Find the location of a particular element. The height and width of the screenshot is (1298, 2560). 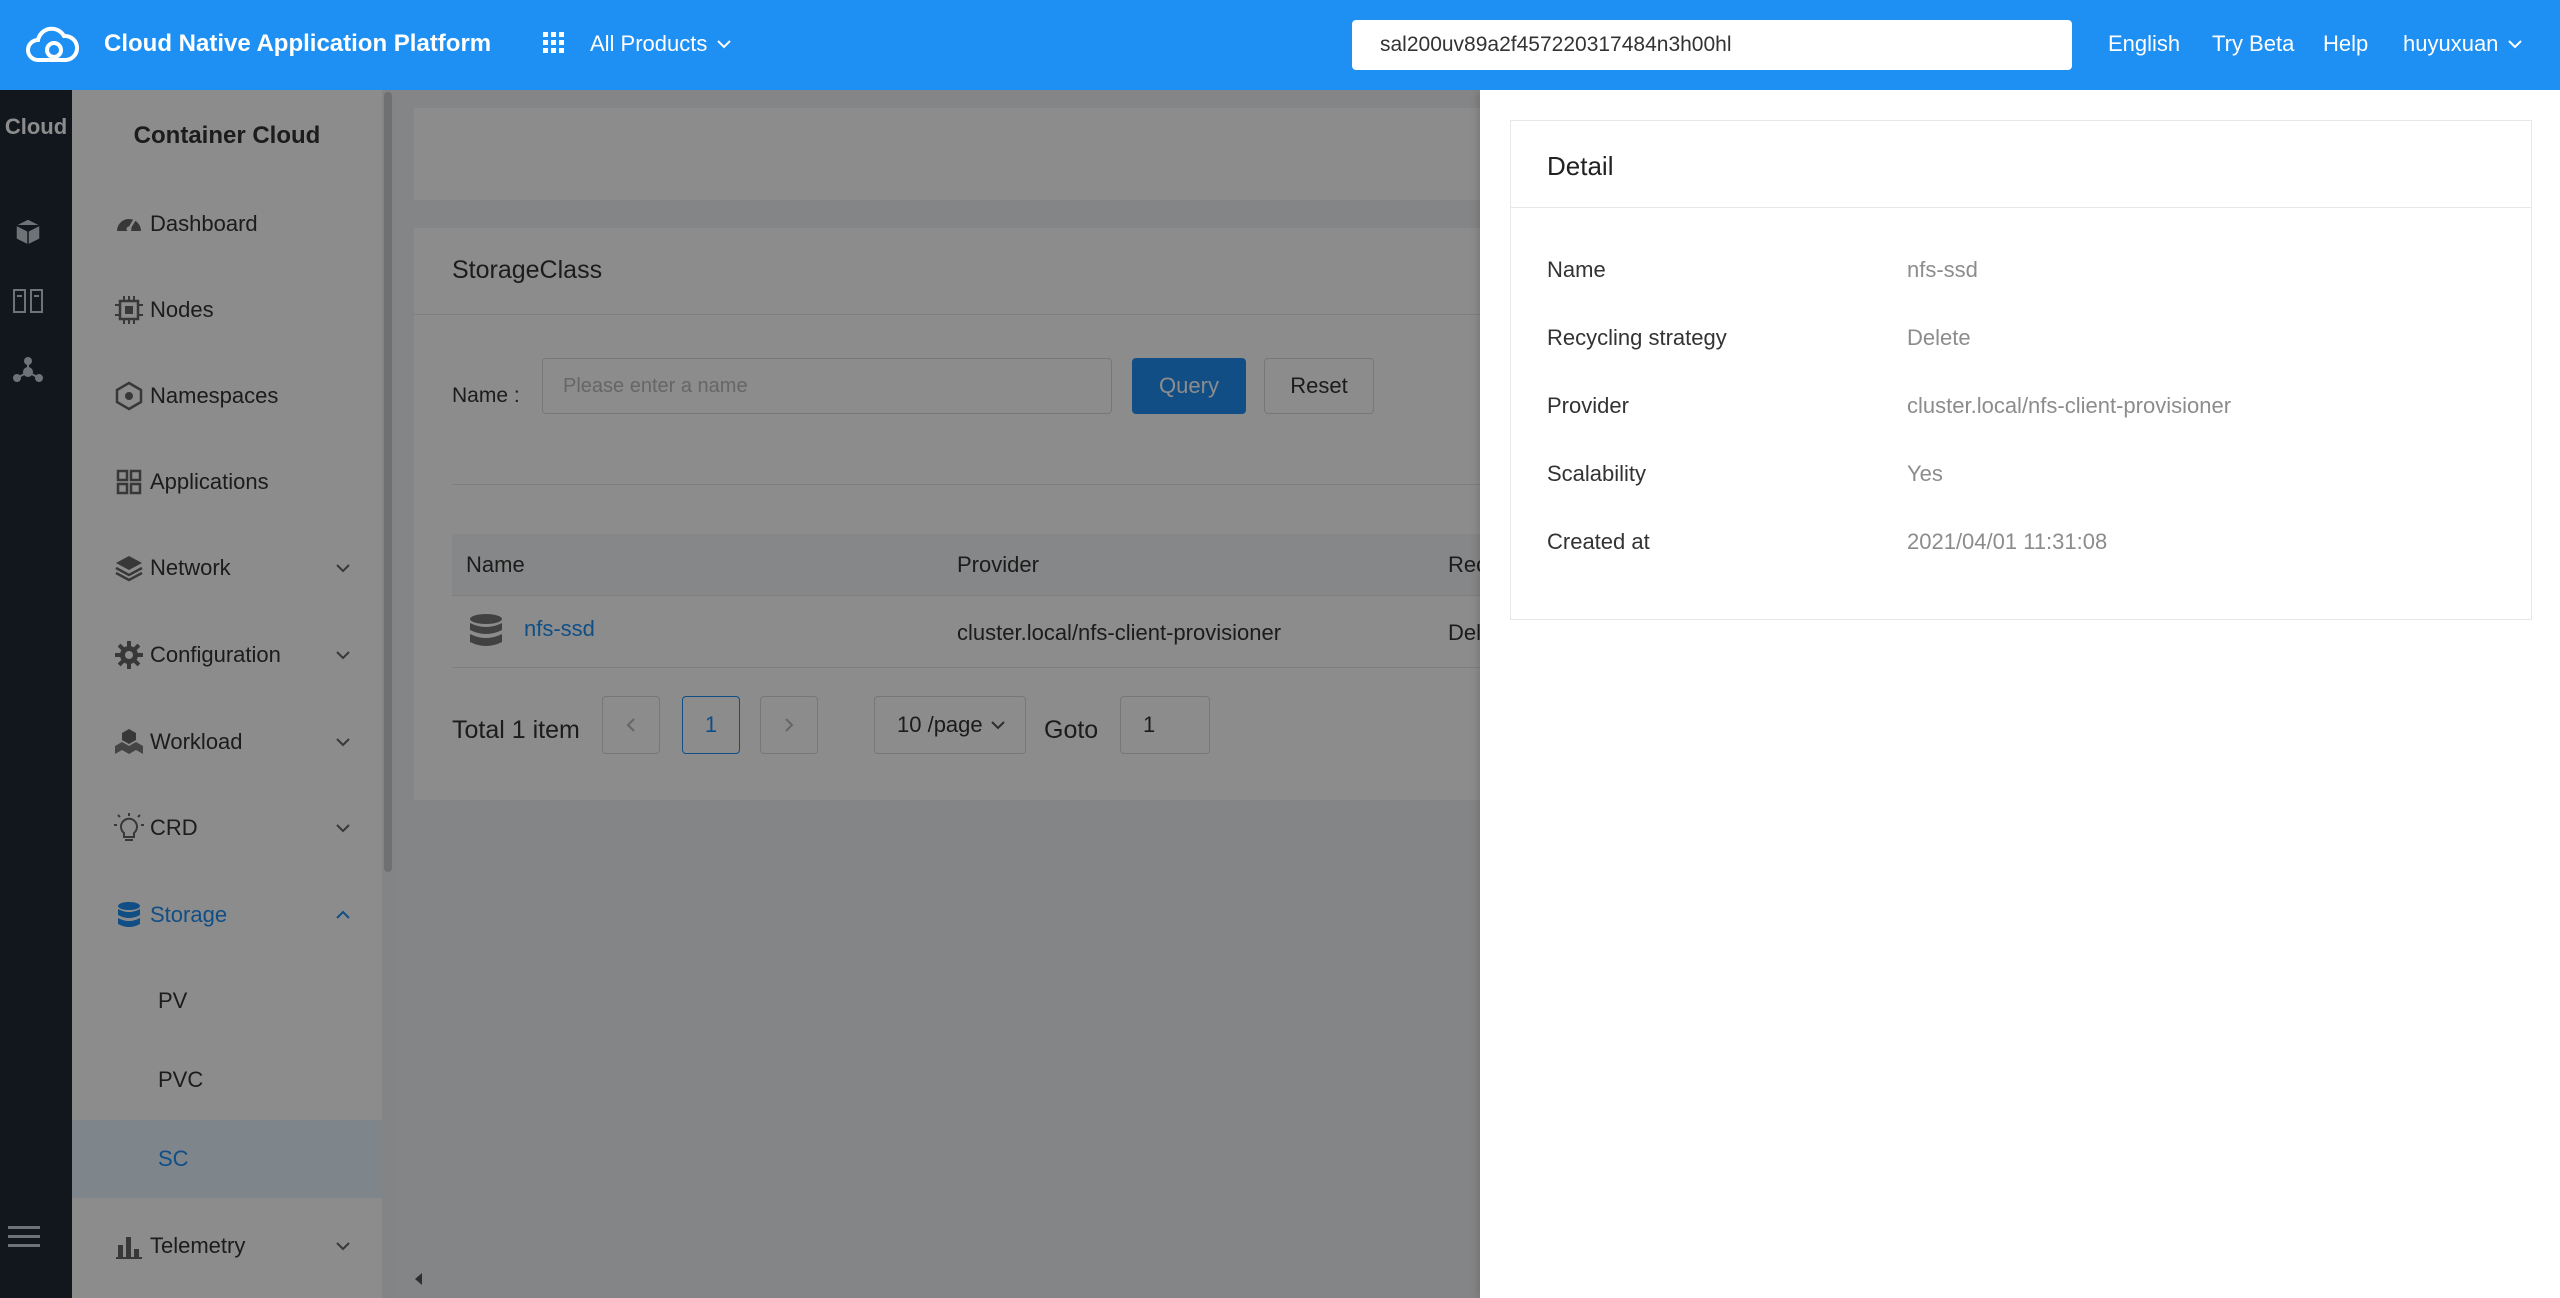

username: huyuxuan is located at coordinates (2451, 43).